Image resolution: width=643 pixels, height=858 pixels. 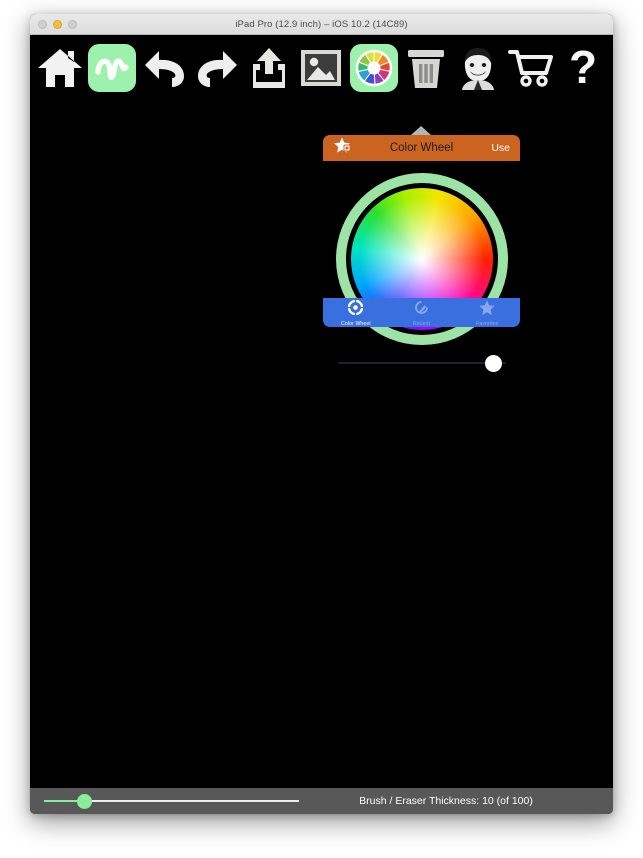 I want to click on use-button: Use, so click(x=500, y=148).